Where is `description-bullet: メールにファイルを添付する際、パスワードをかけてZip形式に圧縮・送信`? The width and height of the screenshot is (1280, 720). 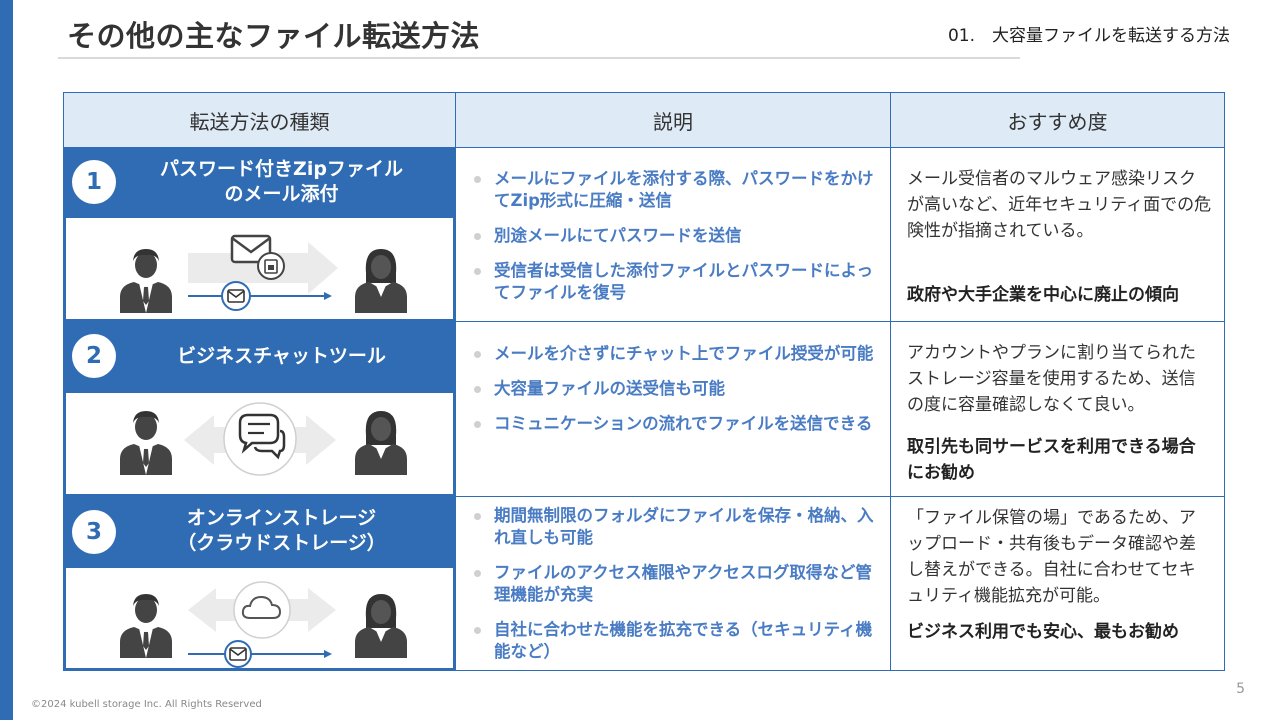
description-bullet: メールにファイルを添付する際、パスワードをかけてZip形式に圧縮・送信 is located at coordinates (679, 190).